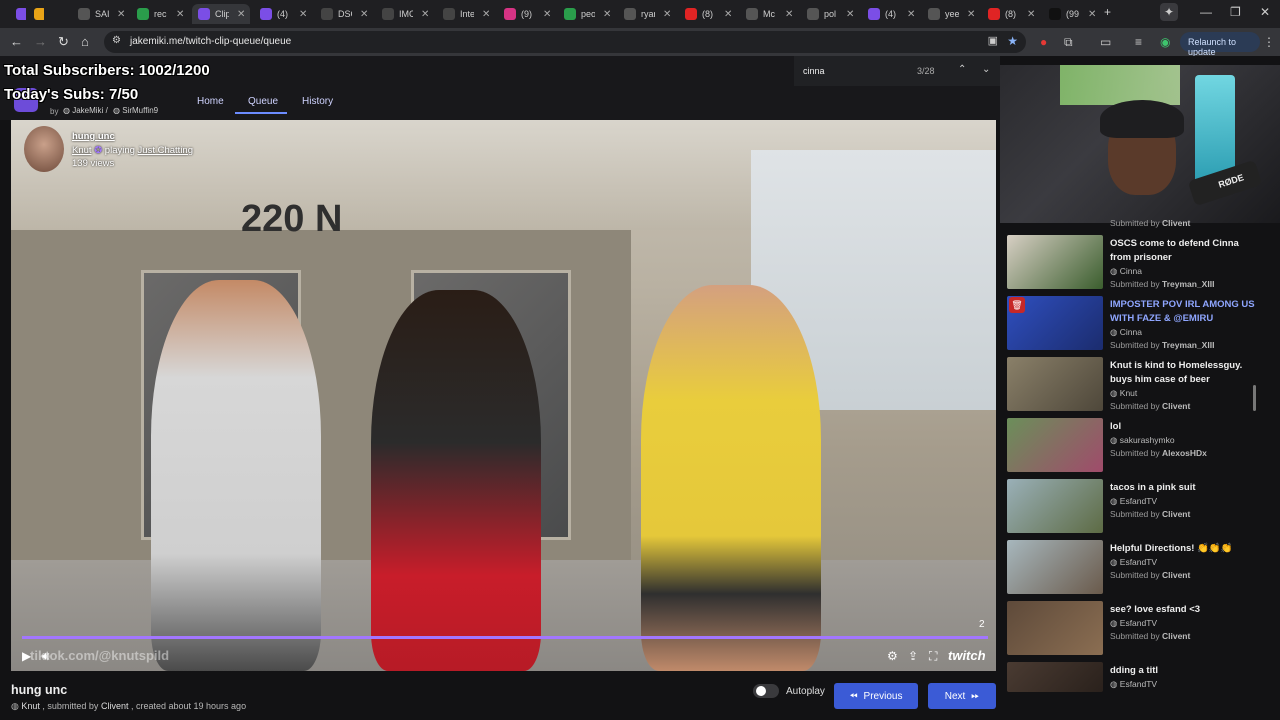  I want to click on channel-icon: ◍, so click(1115, 440).